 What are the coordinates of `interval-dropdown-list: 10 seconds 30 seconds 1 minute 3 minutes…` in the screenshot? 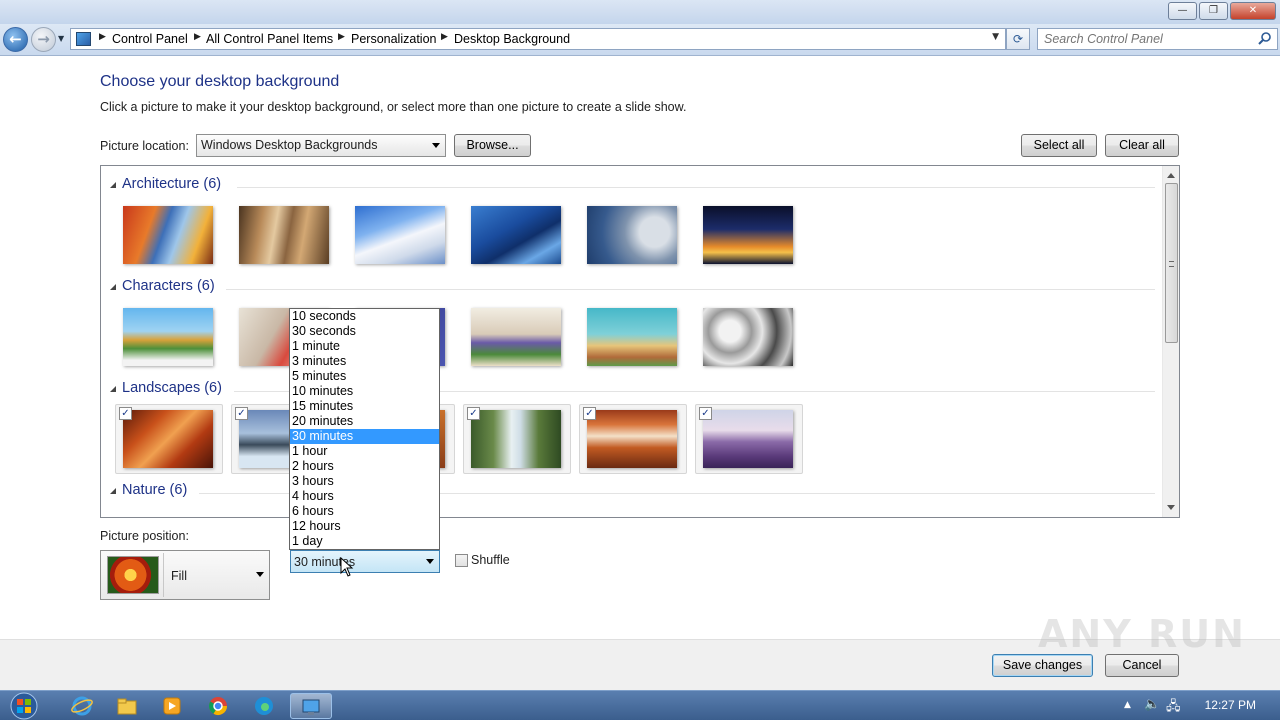 It's located at (364, 429).